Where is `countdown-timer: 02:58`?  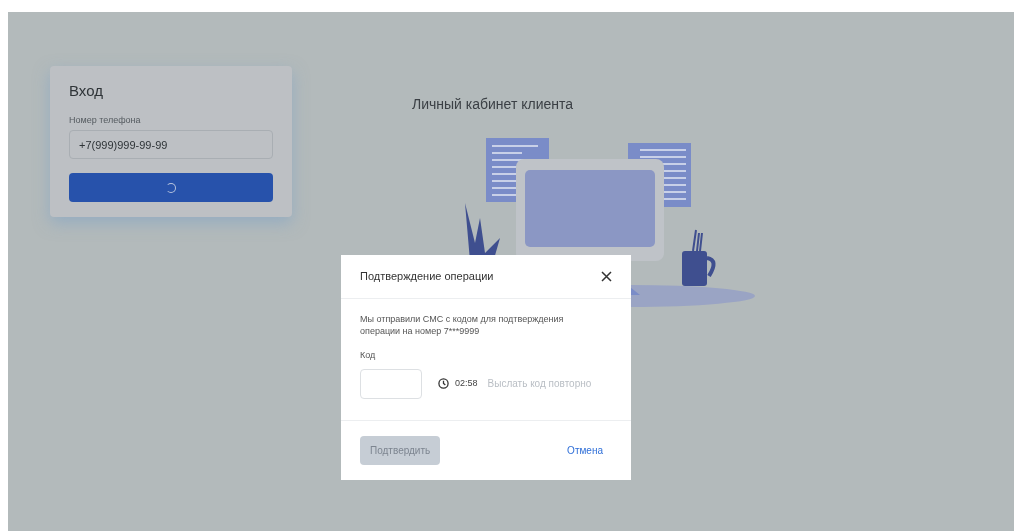
countdown-timer: 02:58 is located at coordinates (466, 383).